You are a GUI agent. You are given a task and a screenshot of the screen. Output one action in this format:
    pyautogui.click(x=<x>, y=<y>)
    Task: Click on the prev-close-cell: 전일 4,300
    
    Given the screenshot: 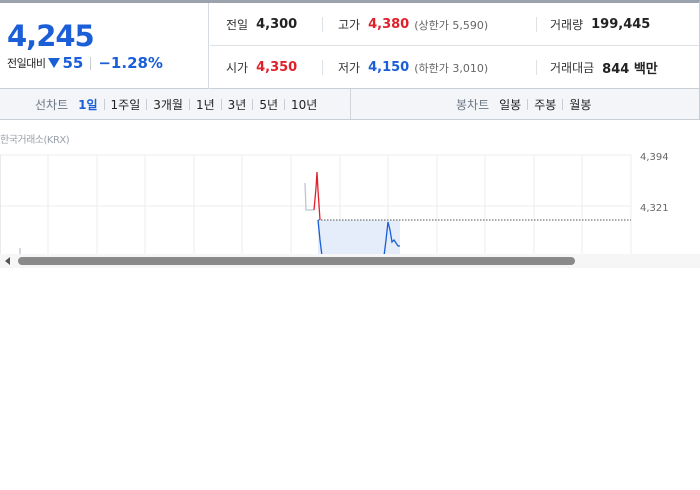 What is the action you would take?
    pyautogui.click(x=261, y=24)
    